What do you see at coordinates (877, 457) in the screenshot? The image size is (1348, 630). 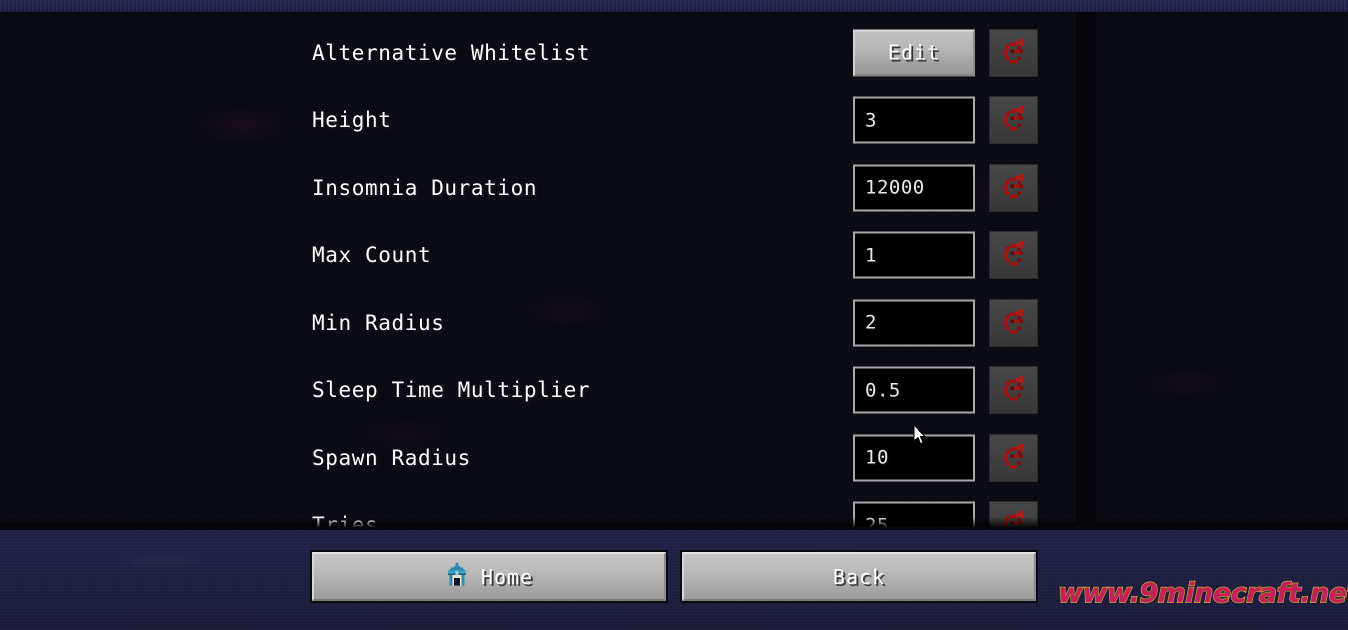 I see `value-input-text: 10` at bounding box center [877, 457].